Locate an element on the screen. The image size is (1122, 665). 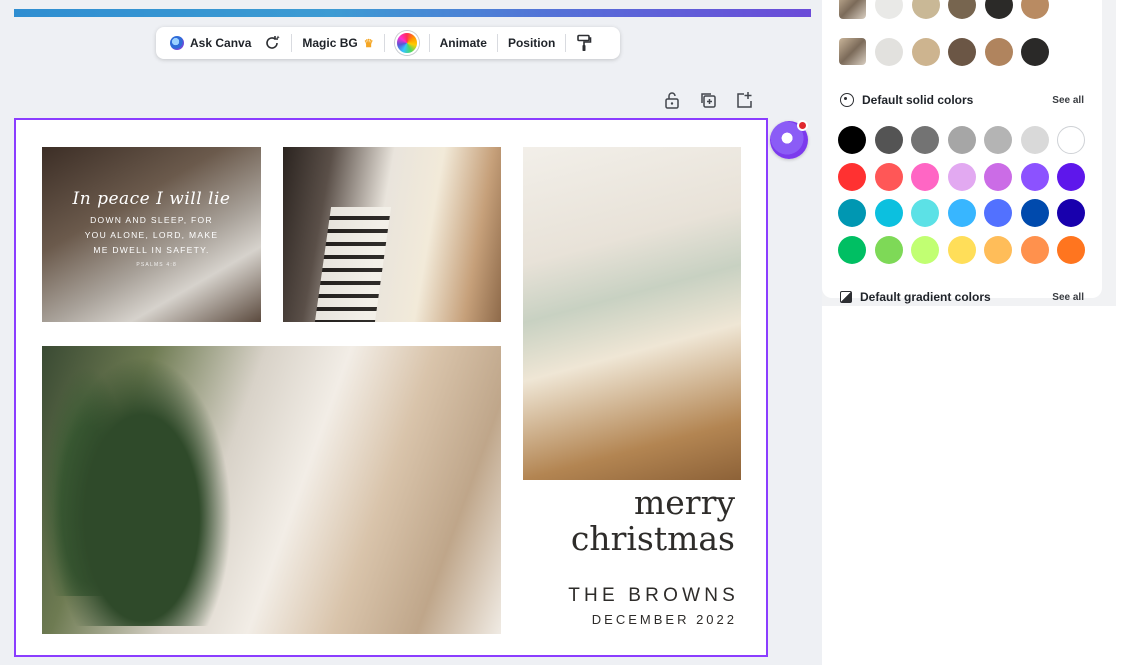
ask-canva-icon is located at coordinates (177, 43).